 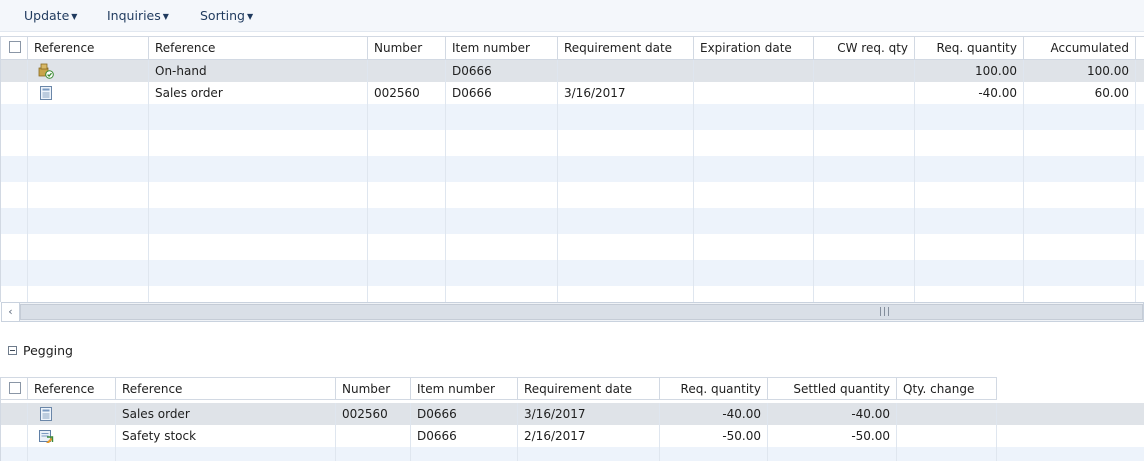 What do you see at coordinates (12, 350) in the screenshot?
I see `collapse-icon` at bounding box center [12, 350].